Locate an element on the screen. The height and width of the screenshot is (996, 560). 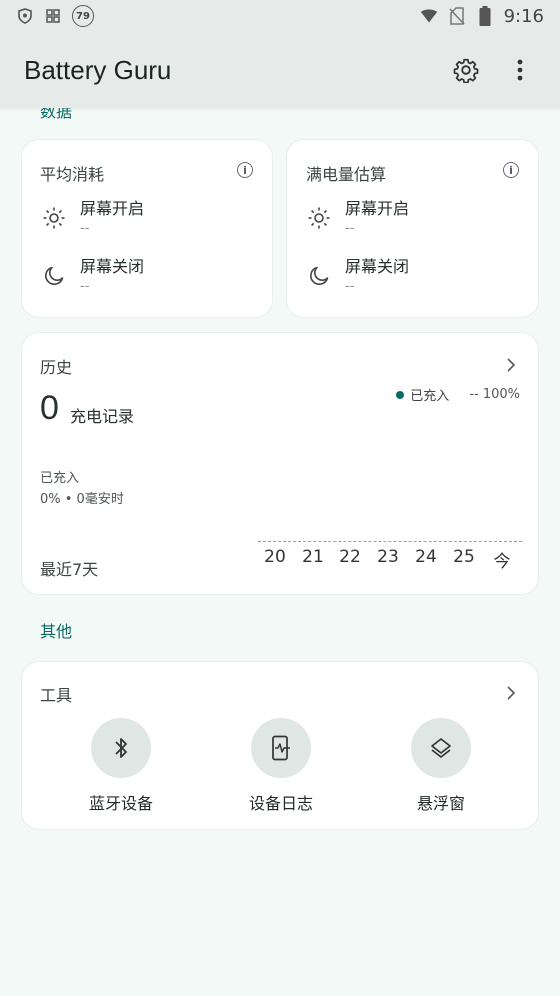
notification-badge: 79 is located at coordinates (83, 16).